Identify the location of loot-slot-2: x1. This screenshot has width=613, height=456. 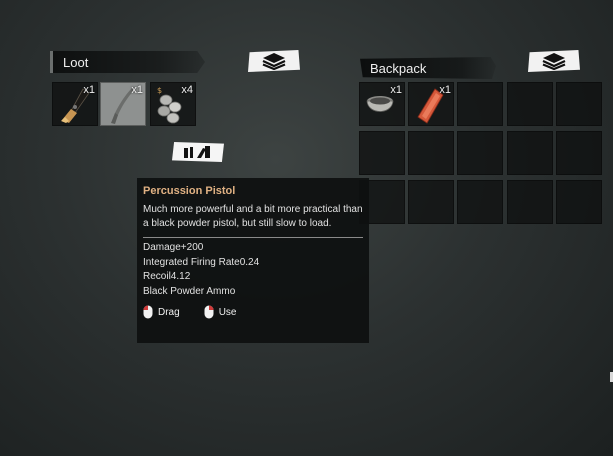
(123, 104).